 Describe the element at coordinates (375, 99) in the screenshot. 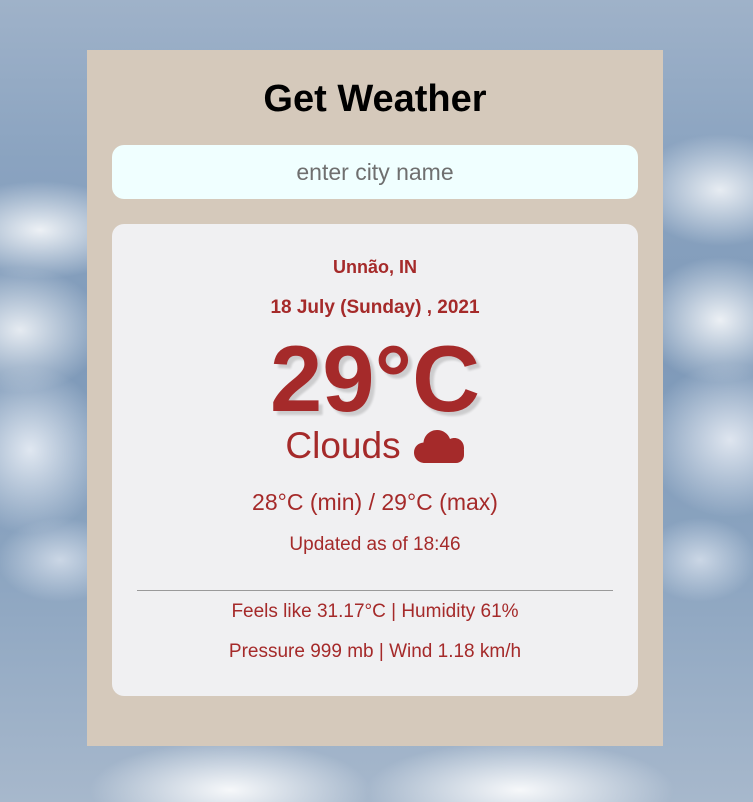

I see `page-title: Get Weather` at that location.